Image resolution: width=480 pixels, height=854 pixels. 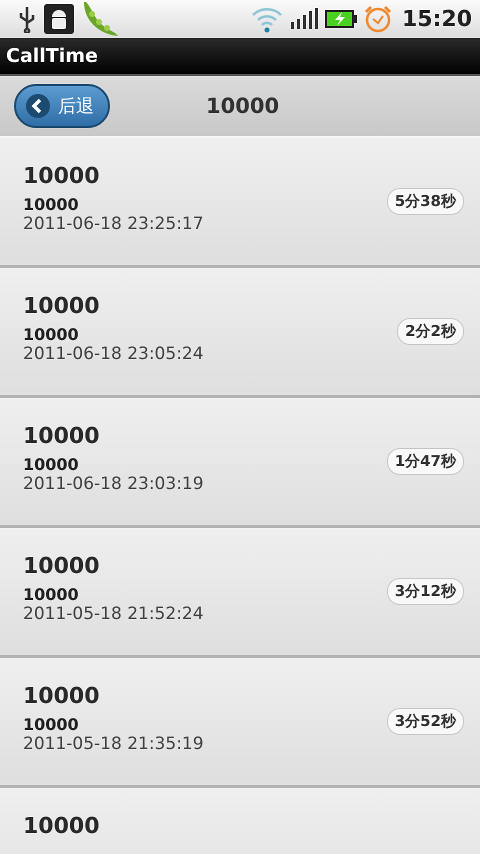 What do you see at coordinates (113, 354) in the screenshot?
I see `call-datetime: 2011-06-18 23:05:24` at bounding box center [113, 354].